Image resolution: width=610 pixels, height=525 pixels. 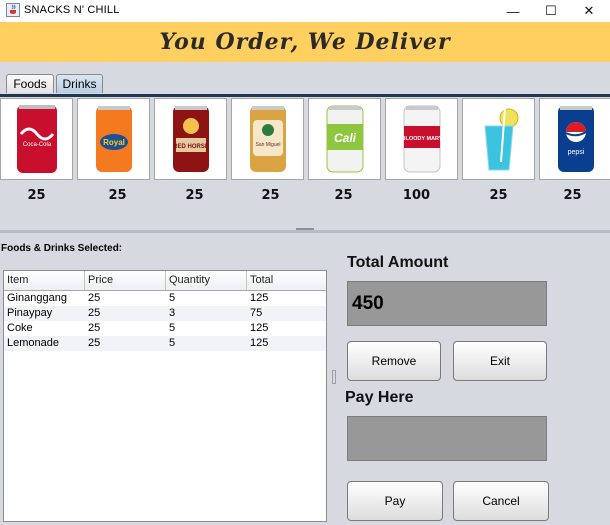 I want to click on close-button: ✕, so click(x=589, y=11).